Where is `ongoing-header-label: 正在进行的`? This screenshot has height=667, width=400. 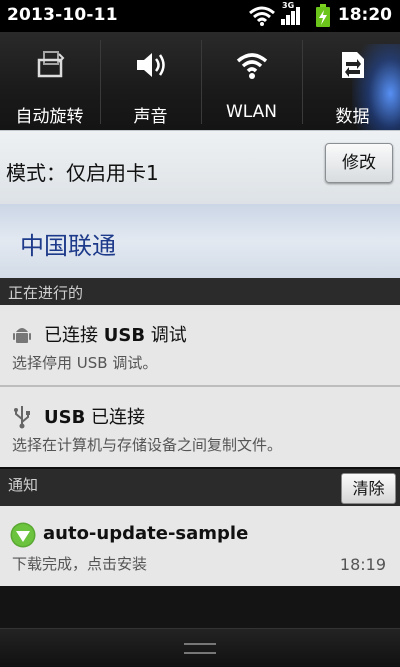
ongoing-header-label: 正在进行的 is located at coordinates (46, 293).